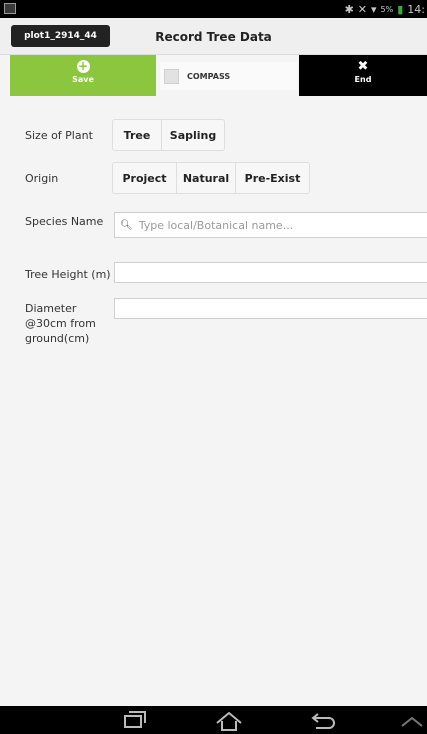 The image size is (427, 734). I want to click on plus-icon: +, so click(83, 66).